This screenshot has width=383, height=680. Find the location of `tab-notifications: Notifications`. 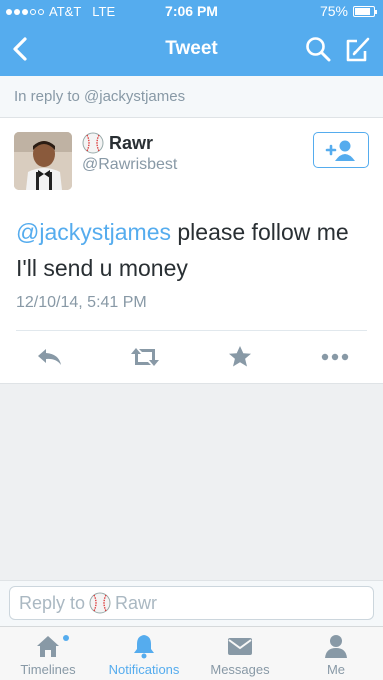

tab-notifications: Notifications is located at coordinates (144, 653).